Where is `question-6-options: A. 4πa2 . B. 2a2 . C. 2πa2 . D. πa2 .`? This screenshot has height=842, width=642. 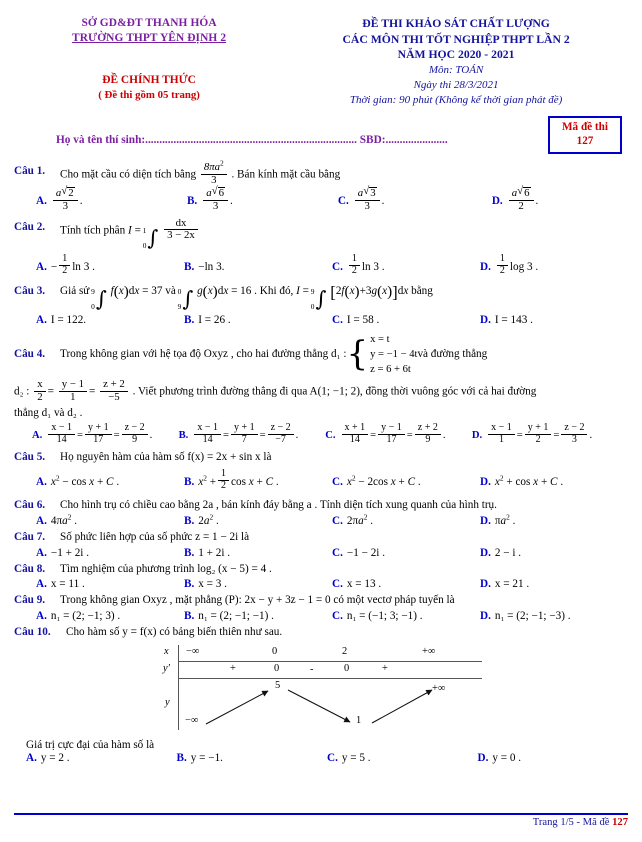 question-6-options: A. 4πa2 . B. 2a2 . C. 2πa2 . D. πa2 . is located at coordinates (321, 520).